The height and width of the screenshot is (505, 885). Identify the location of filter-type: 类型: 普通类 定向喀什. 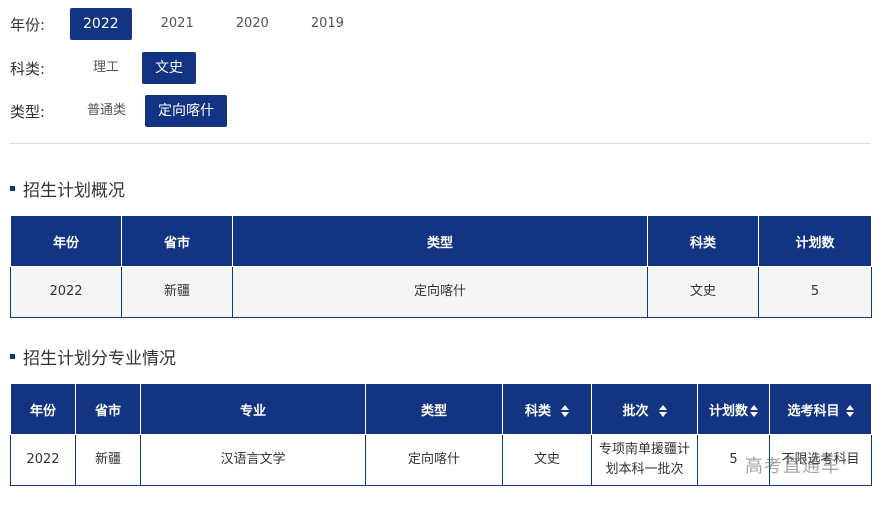
(121, 111).